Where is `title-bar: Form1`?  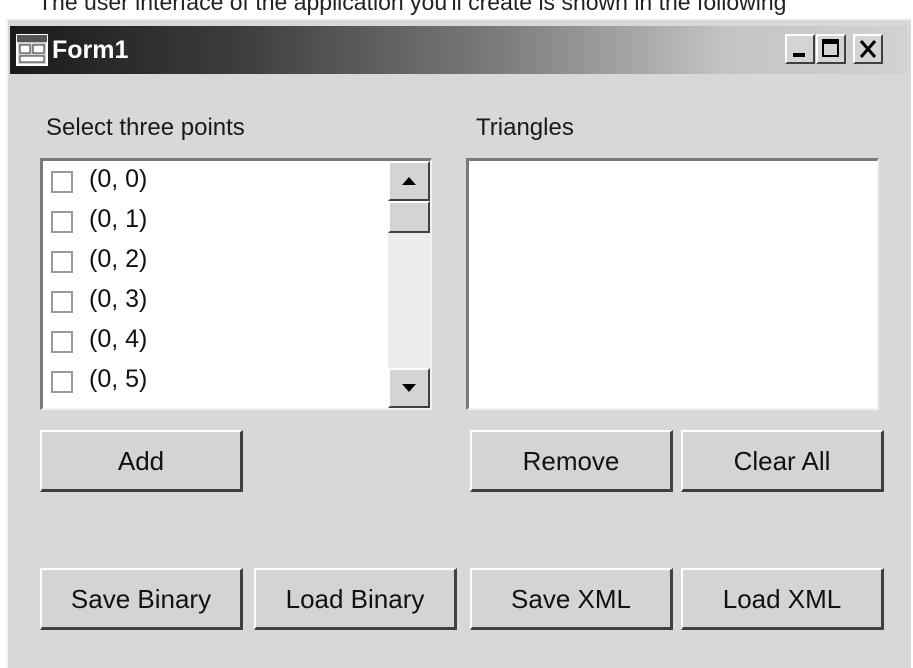
title-bar: Form1 is located at coordinates (458, 50).